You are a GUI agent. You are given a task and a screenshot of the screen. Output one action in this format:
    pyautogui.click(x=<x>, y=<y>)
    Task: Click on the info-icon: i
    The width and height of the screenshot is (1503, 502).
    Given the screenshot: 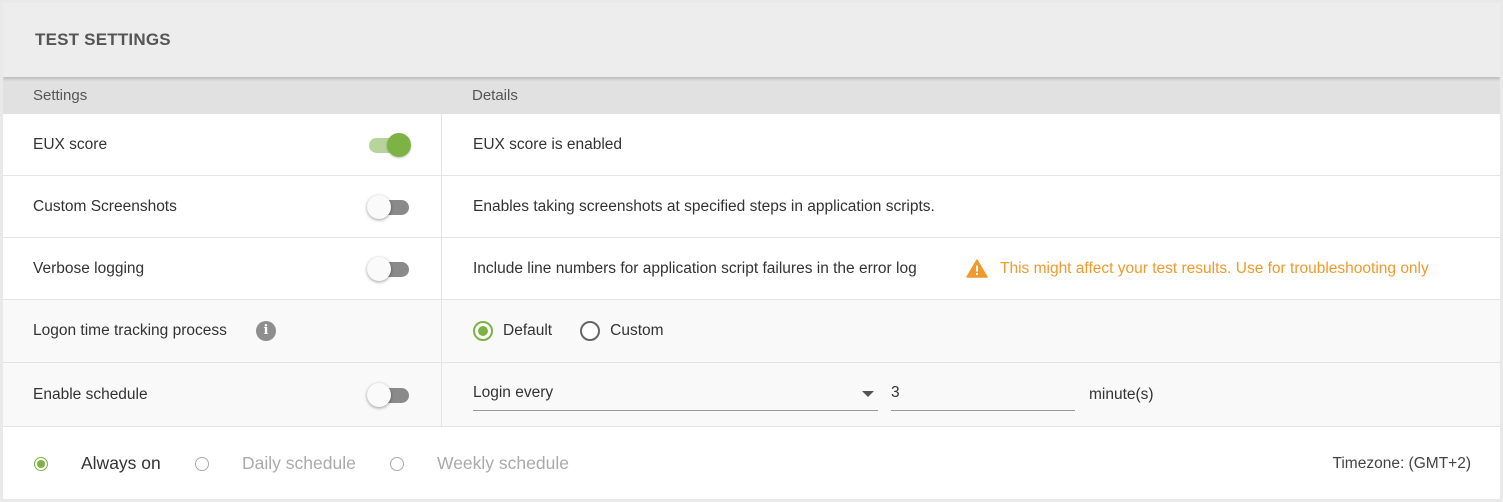 What is the action you would take?
    pyautogui.click(x=266, y=331)
    